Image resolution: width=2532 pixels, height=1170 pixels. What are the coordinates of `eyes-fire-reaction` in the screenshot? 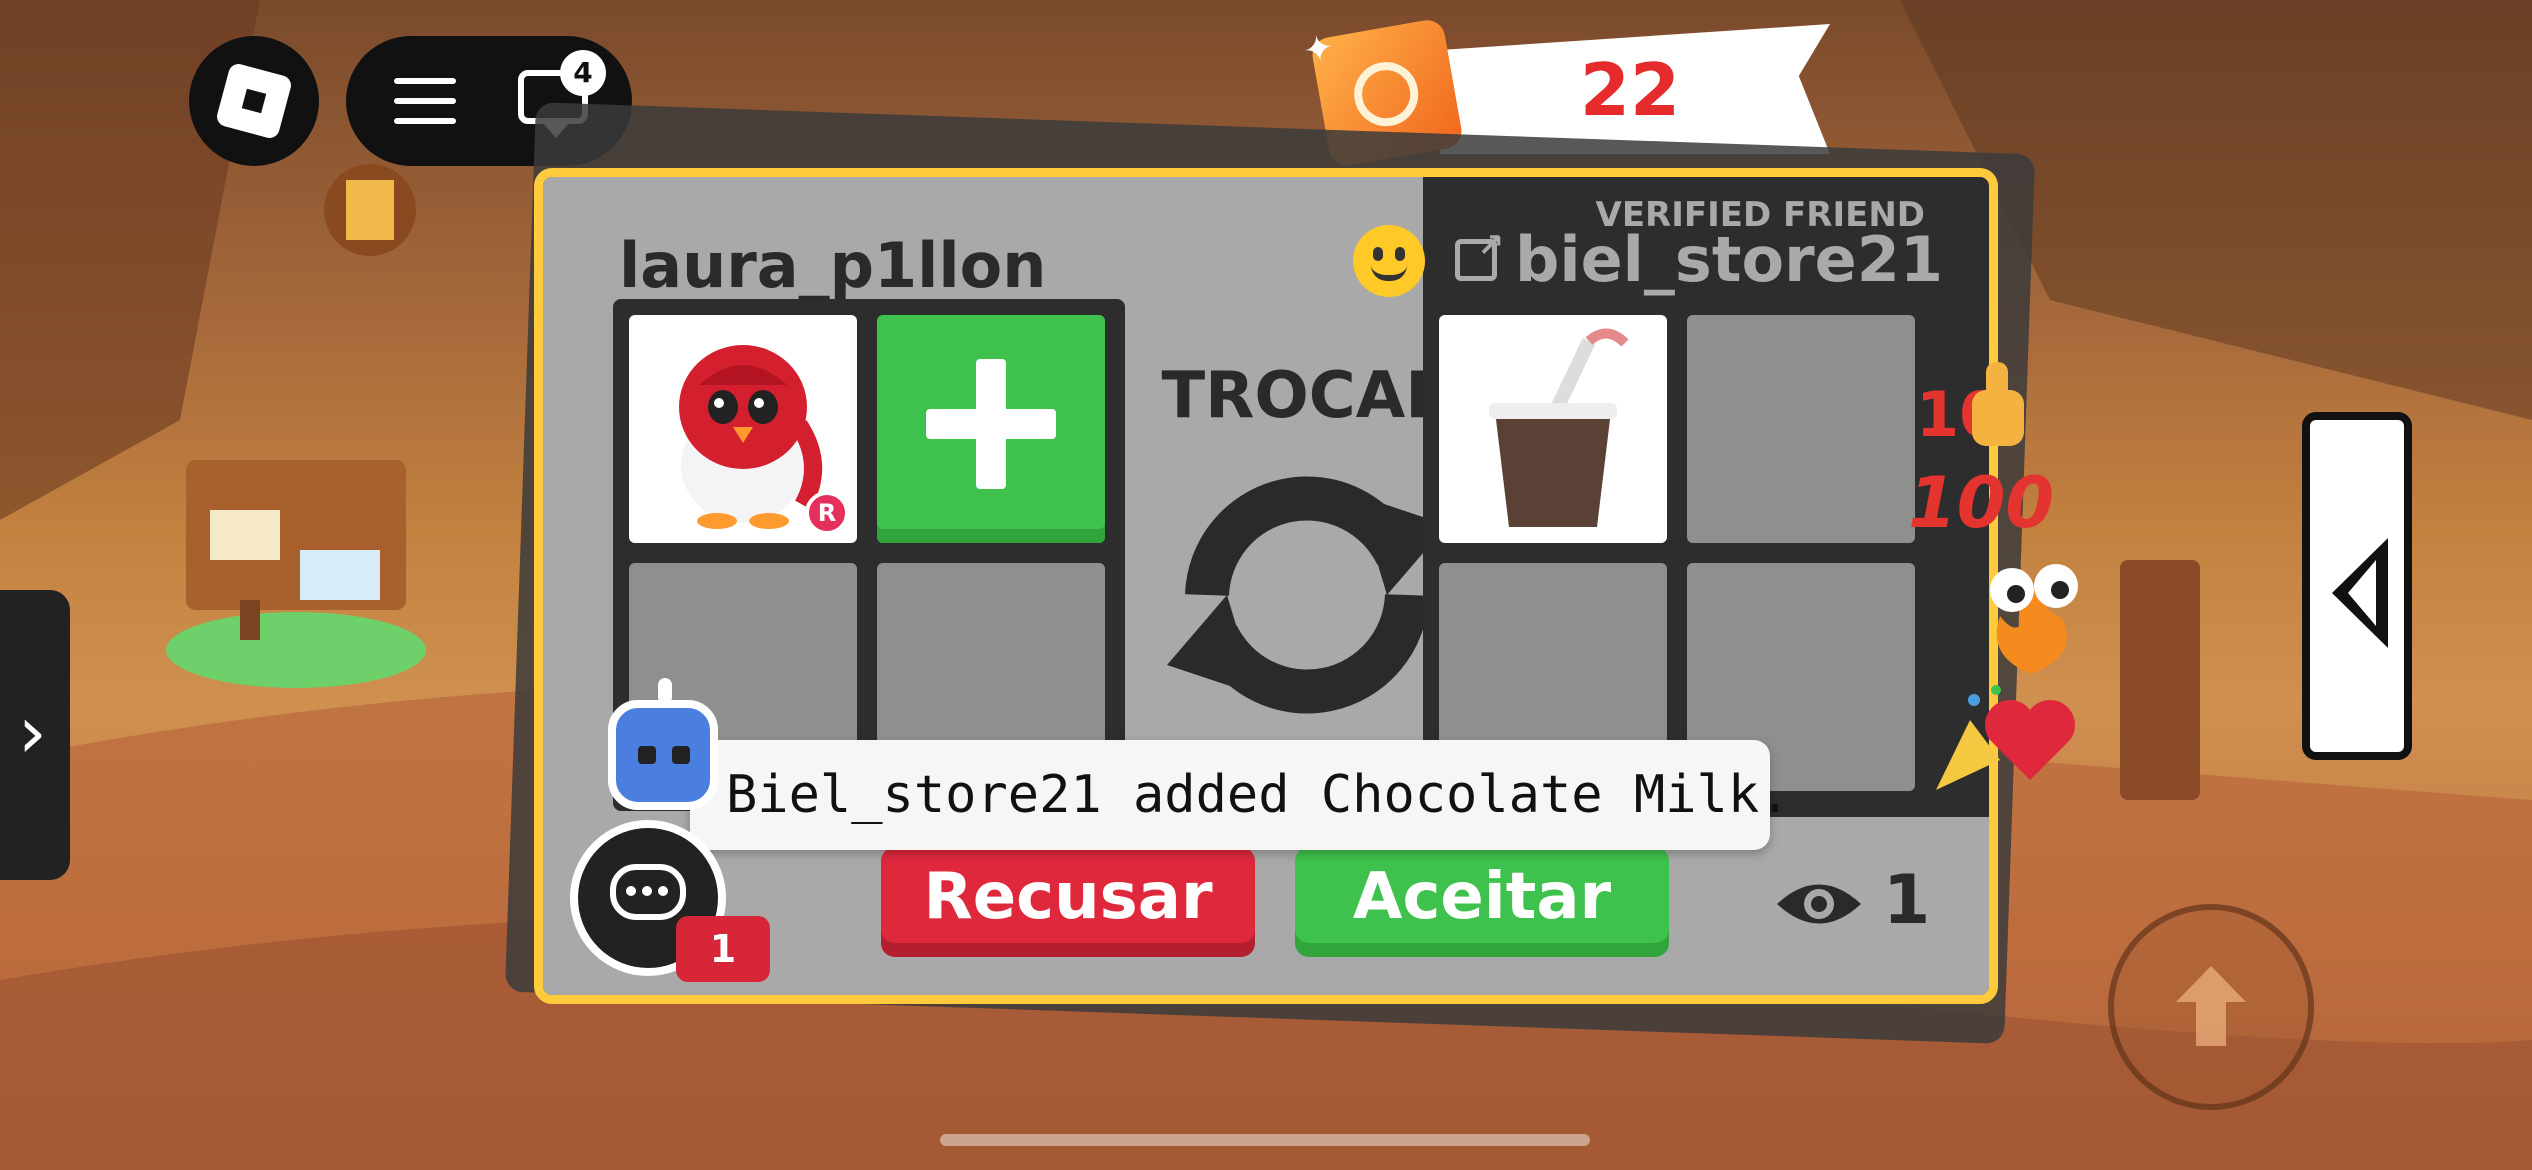 It's located at (2031, 624).